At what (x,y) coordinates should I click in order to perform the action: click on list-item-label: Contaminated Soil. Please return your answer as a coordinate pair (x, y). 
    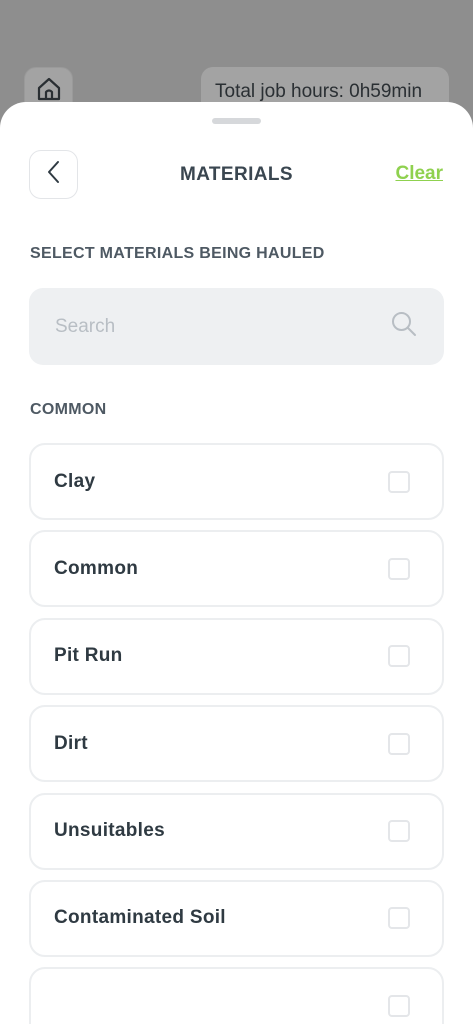
    Looking at the image, I should click on (140, 918).